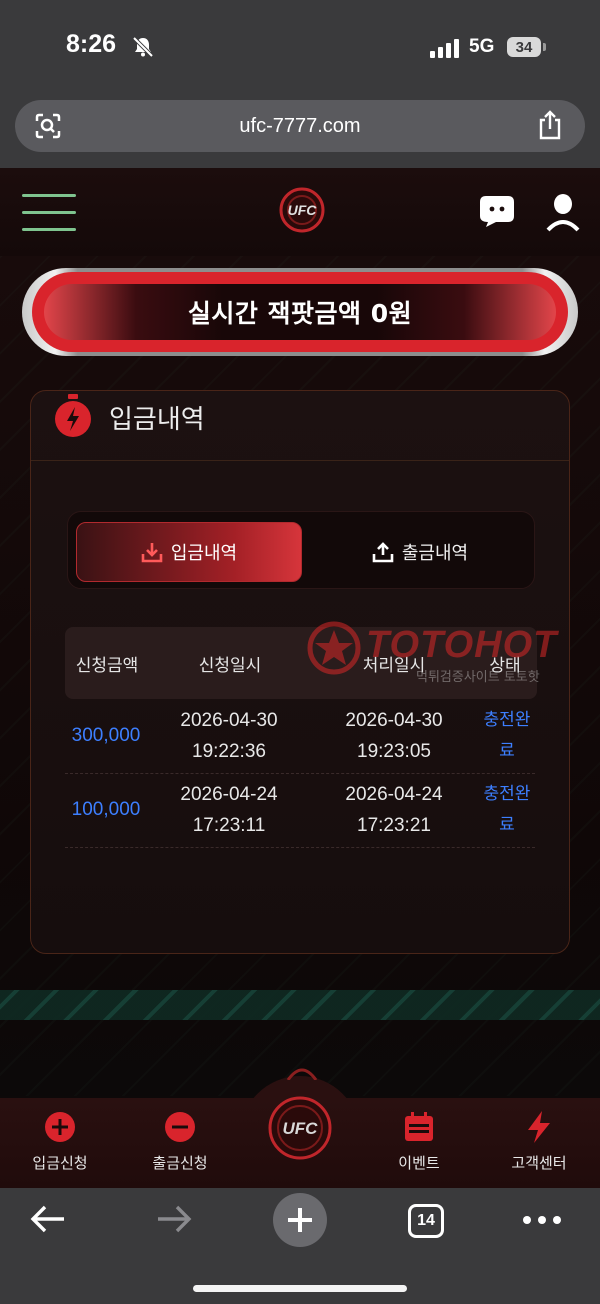  Describe the element at coordinates (60, 1127) in the screenshot. I see `plus-circle-icon` at that location.